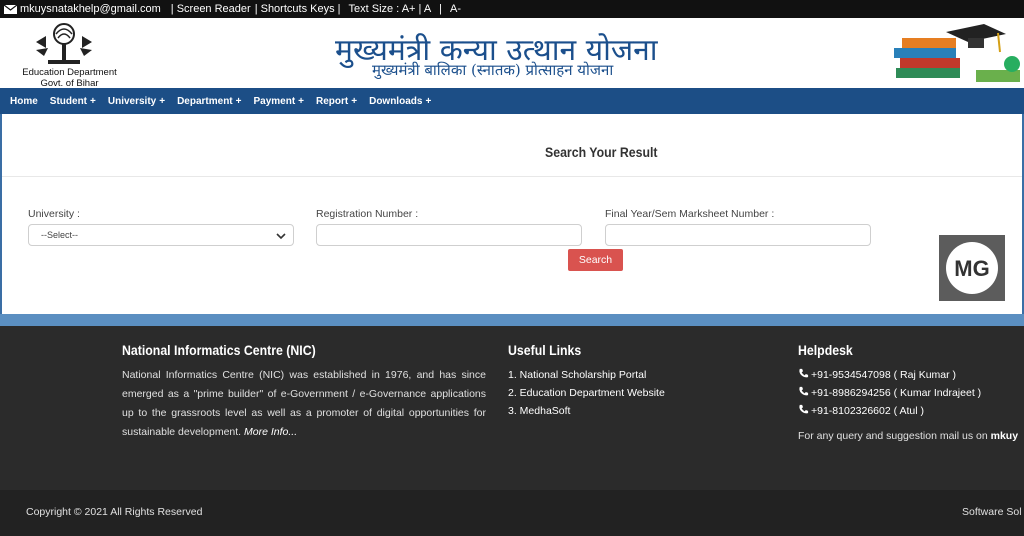 Image resolution: width=1024 pixels, height=536 pixels. Describe the element at coordinates (601, 152) in the screenshot. I see `page-title: Search Your Result` at that location.